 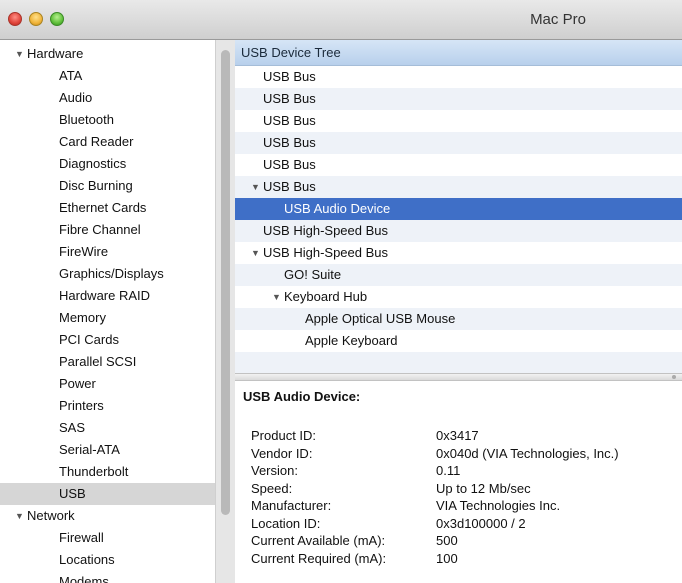 What do you see at coordinates (107, 560) in the screenshot?
I see `sidebar-item-locations: Locations` at bounding box center [107, 560].